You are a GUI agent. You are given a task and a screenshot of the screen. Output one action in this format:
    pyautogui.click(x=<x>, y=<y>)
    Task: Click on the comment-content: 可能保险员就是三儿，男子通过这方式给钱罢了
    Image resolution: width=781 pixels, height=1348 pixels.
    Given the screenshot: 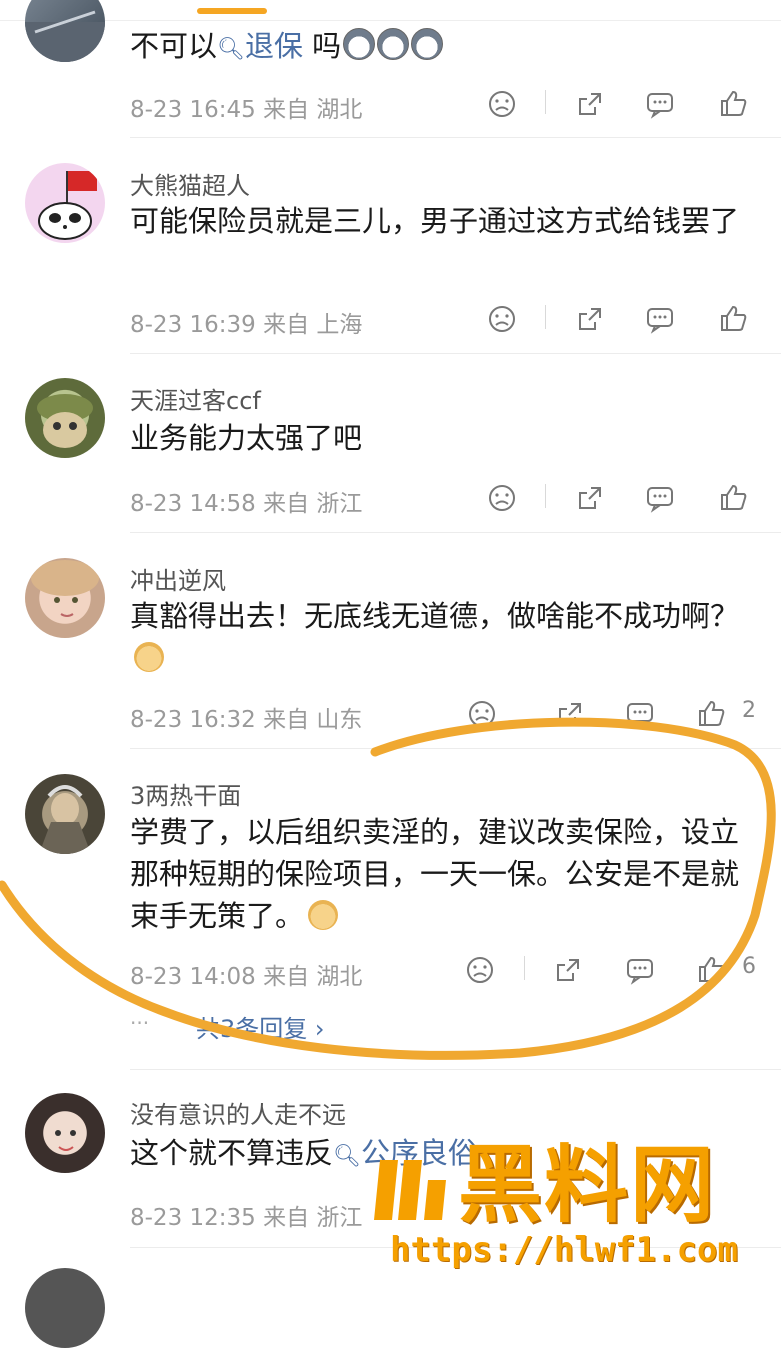 What is the action you would take?
    pyautogui.click(x=435, y=221)
    